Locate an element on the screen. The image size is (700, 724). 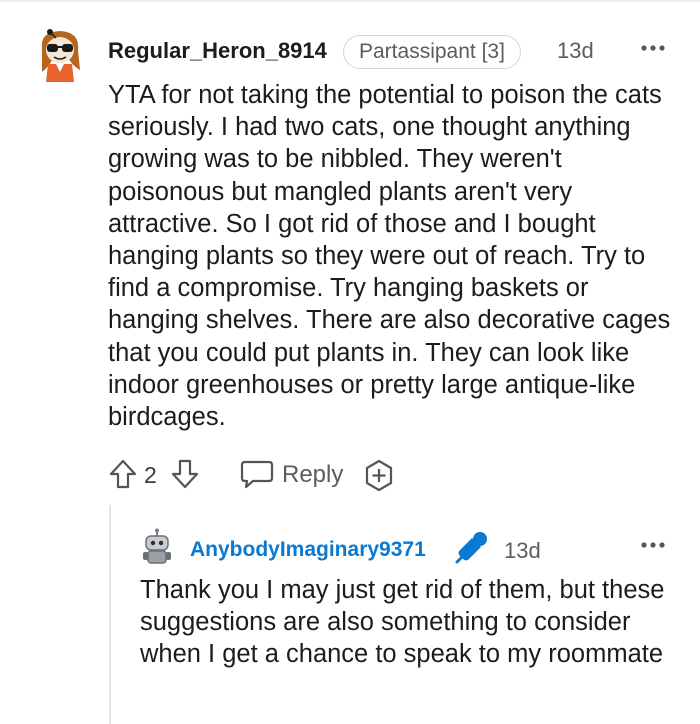
downvote-icon is located at coordinates (185, 474).